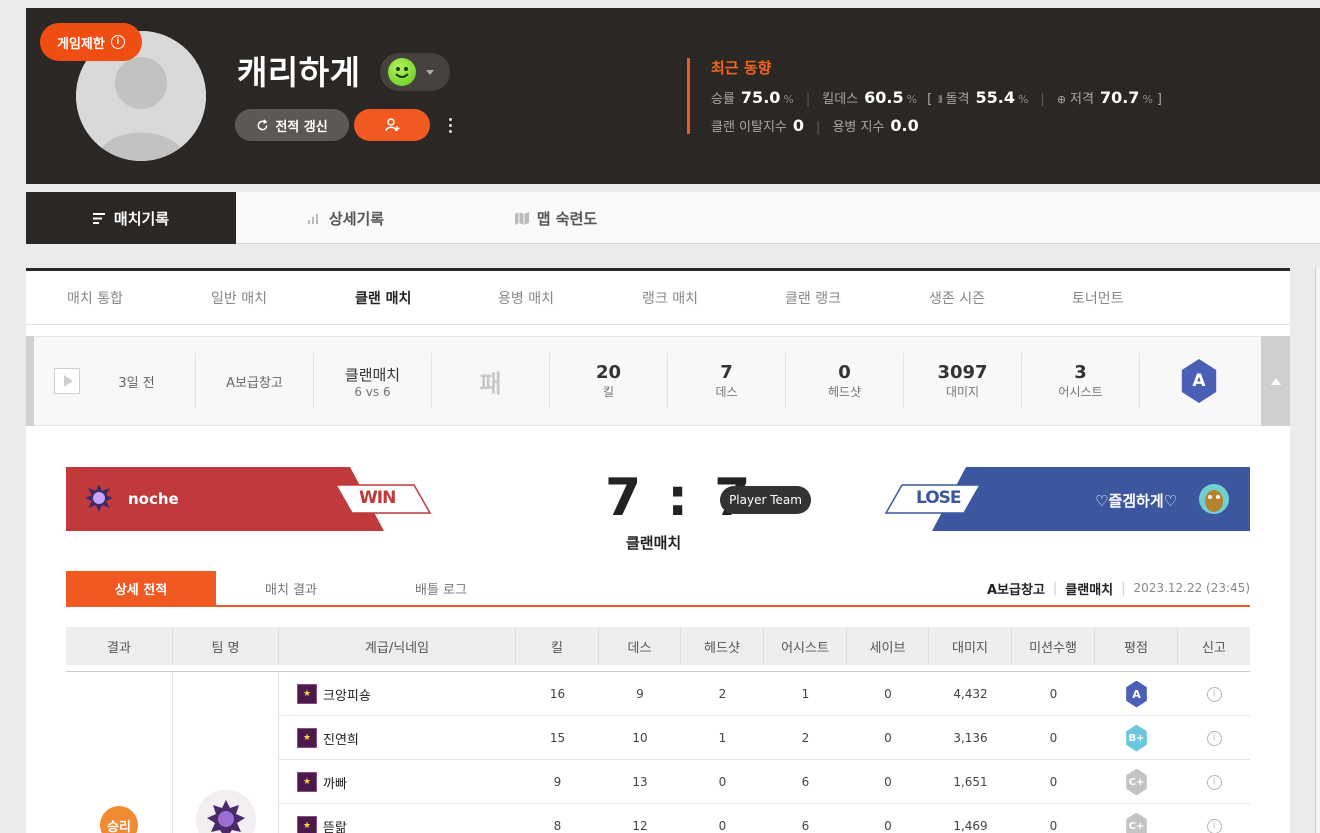 The height and width of the screenshot is (833, 1320). What do you see at coordinates (688, 96) in the screenshot?
I see `recent-divider` at bounding box center [688, 96].